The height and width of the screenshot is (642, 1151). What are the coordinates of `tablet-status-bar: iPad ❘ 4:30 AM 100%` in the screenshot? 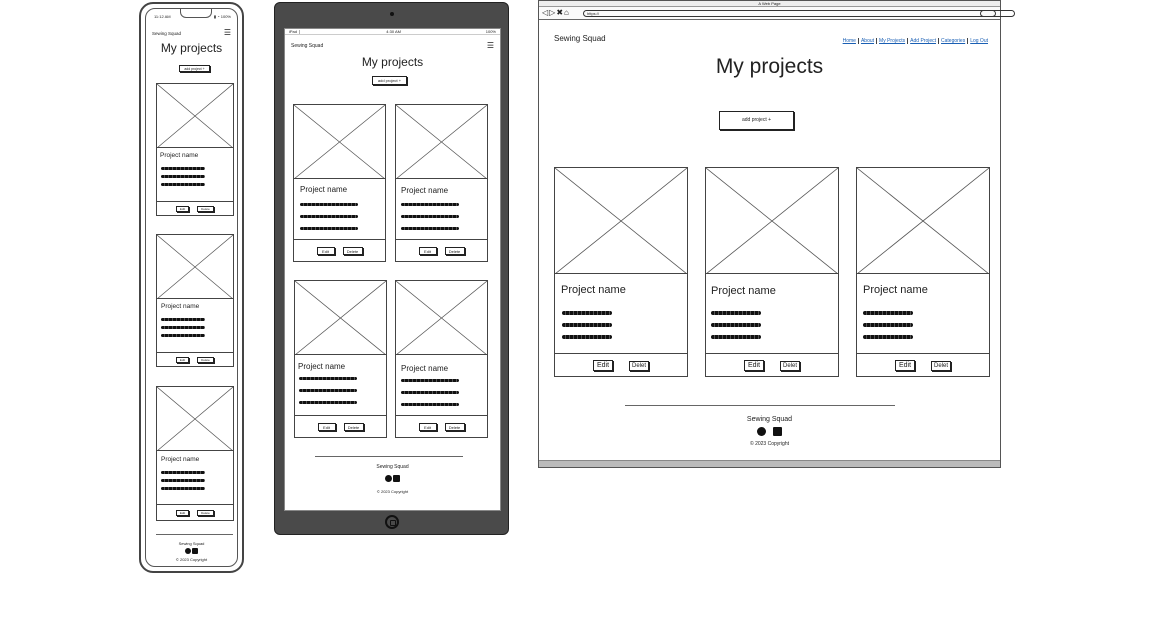 It's located at (392, 32).